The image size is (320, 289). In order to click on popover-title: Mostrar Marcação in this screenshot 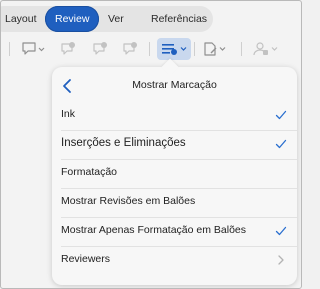, I will do `click(174, 85)`.